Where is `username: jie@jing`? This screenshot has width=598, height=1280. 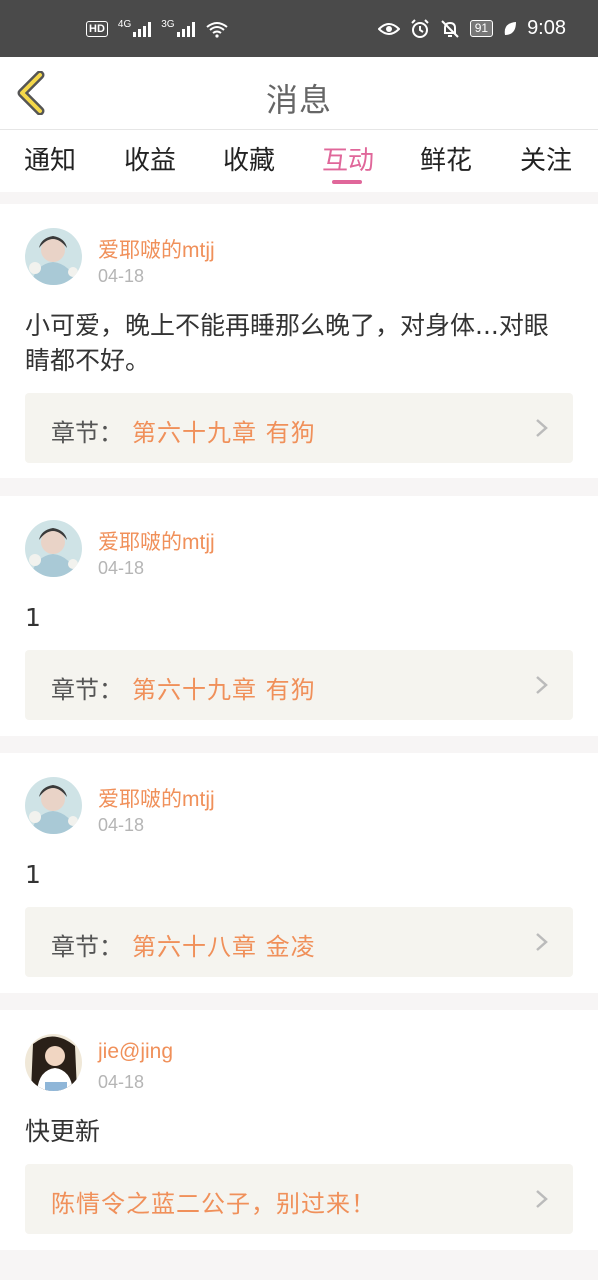 username: jie@jing is located at coordinates (135, 1052).